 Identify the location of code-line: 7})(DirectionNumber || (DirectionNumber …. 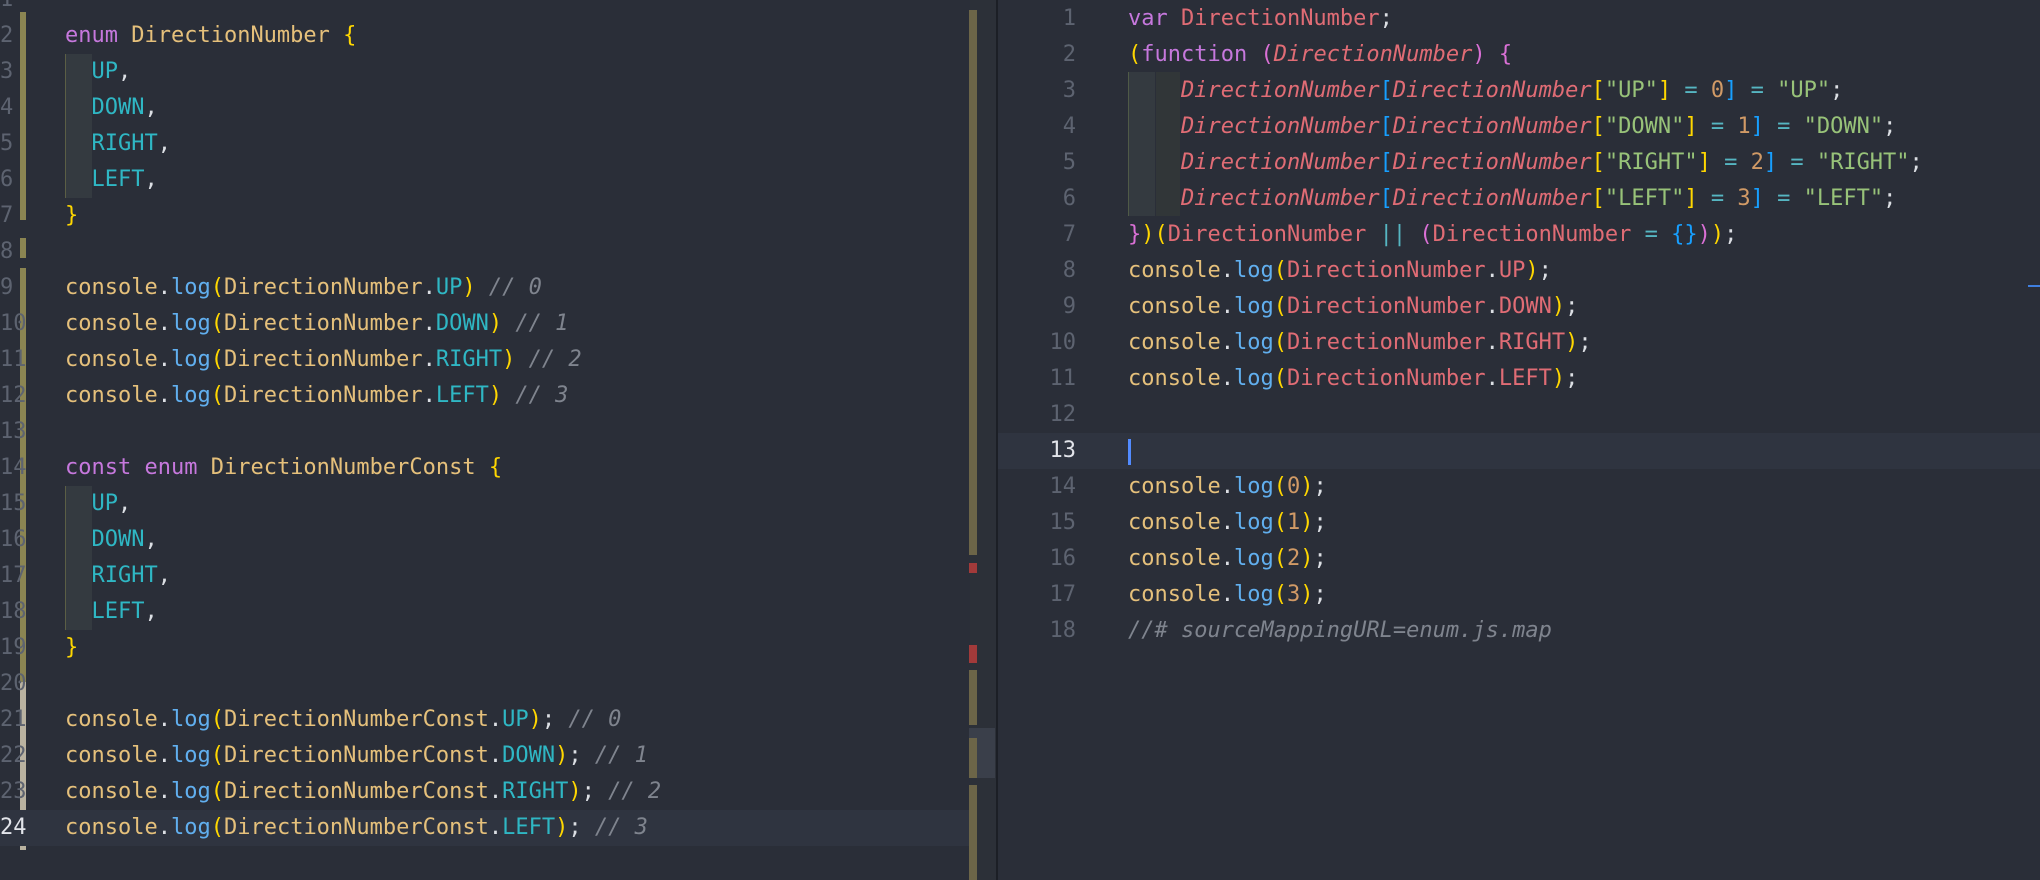
(1519, 235).